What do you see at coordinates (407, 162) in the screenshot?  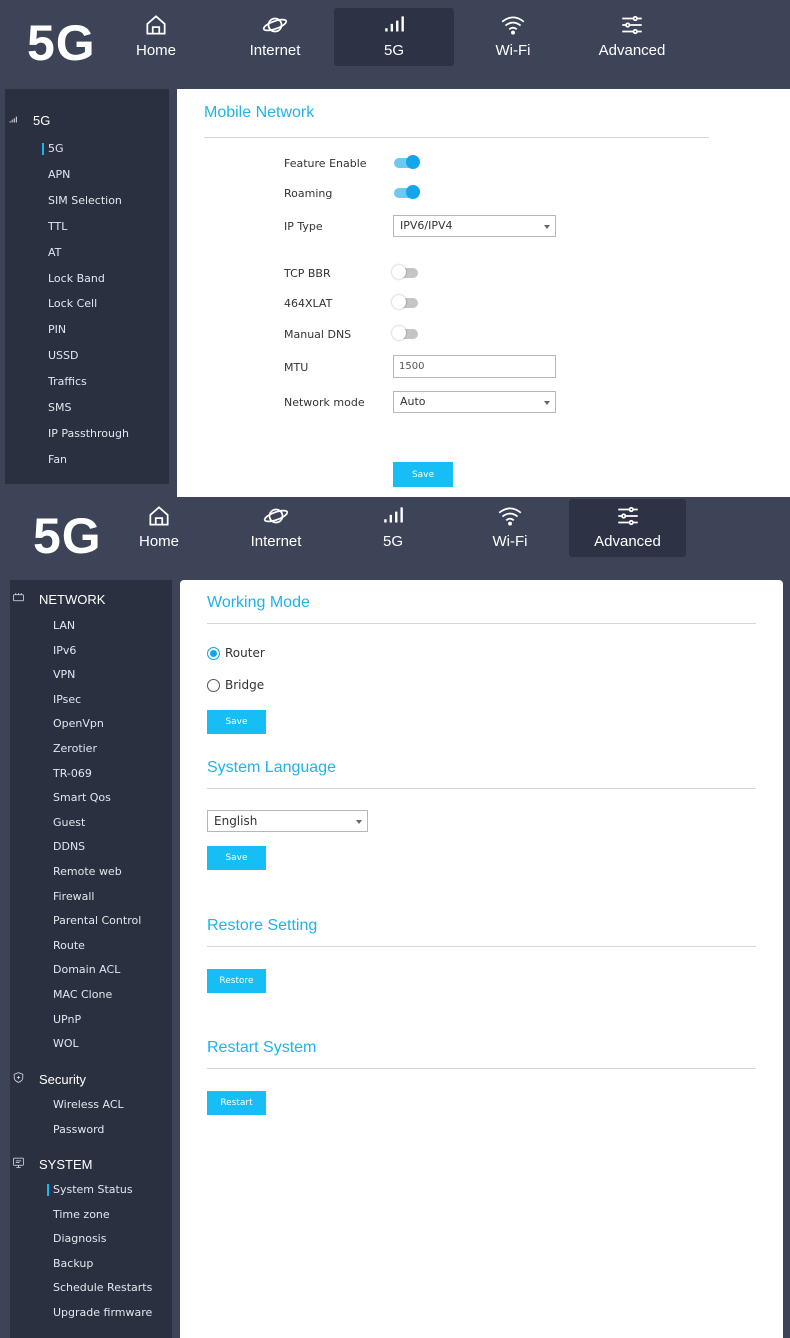 I see `toggle-feature-enable` at bounding box center [407, 162].